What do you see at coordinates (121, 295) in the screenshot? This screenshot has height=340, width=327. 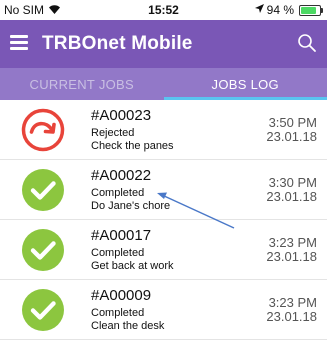 I see `job-id: #A00009` at bounding box center [121, 295].